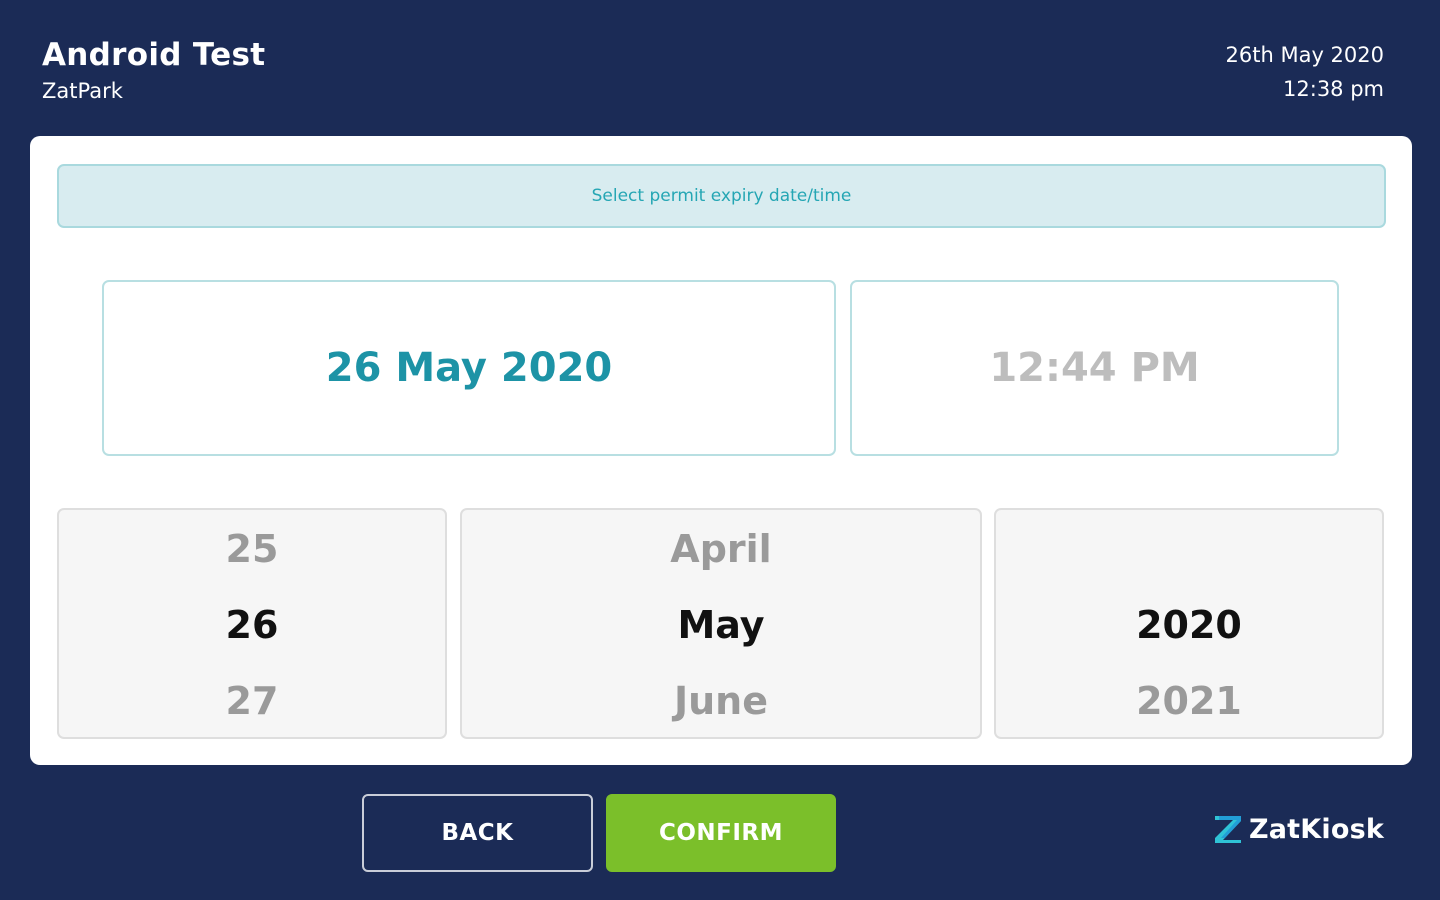 This screenshot has width=1440, height=900. Describe the element at coordinates (721, 701) in the screenshot. I see `month-picker-next: June` at that location.